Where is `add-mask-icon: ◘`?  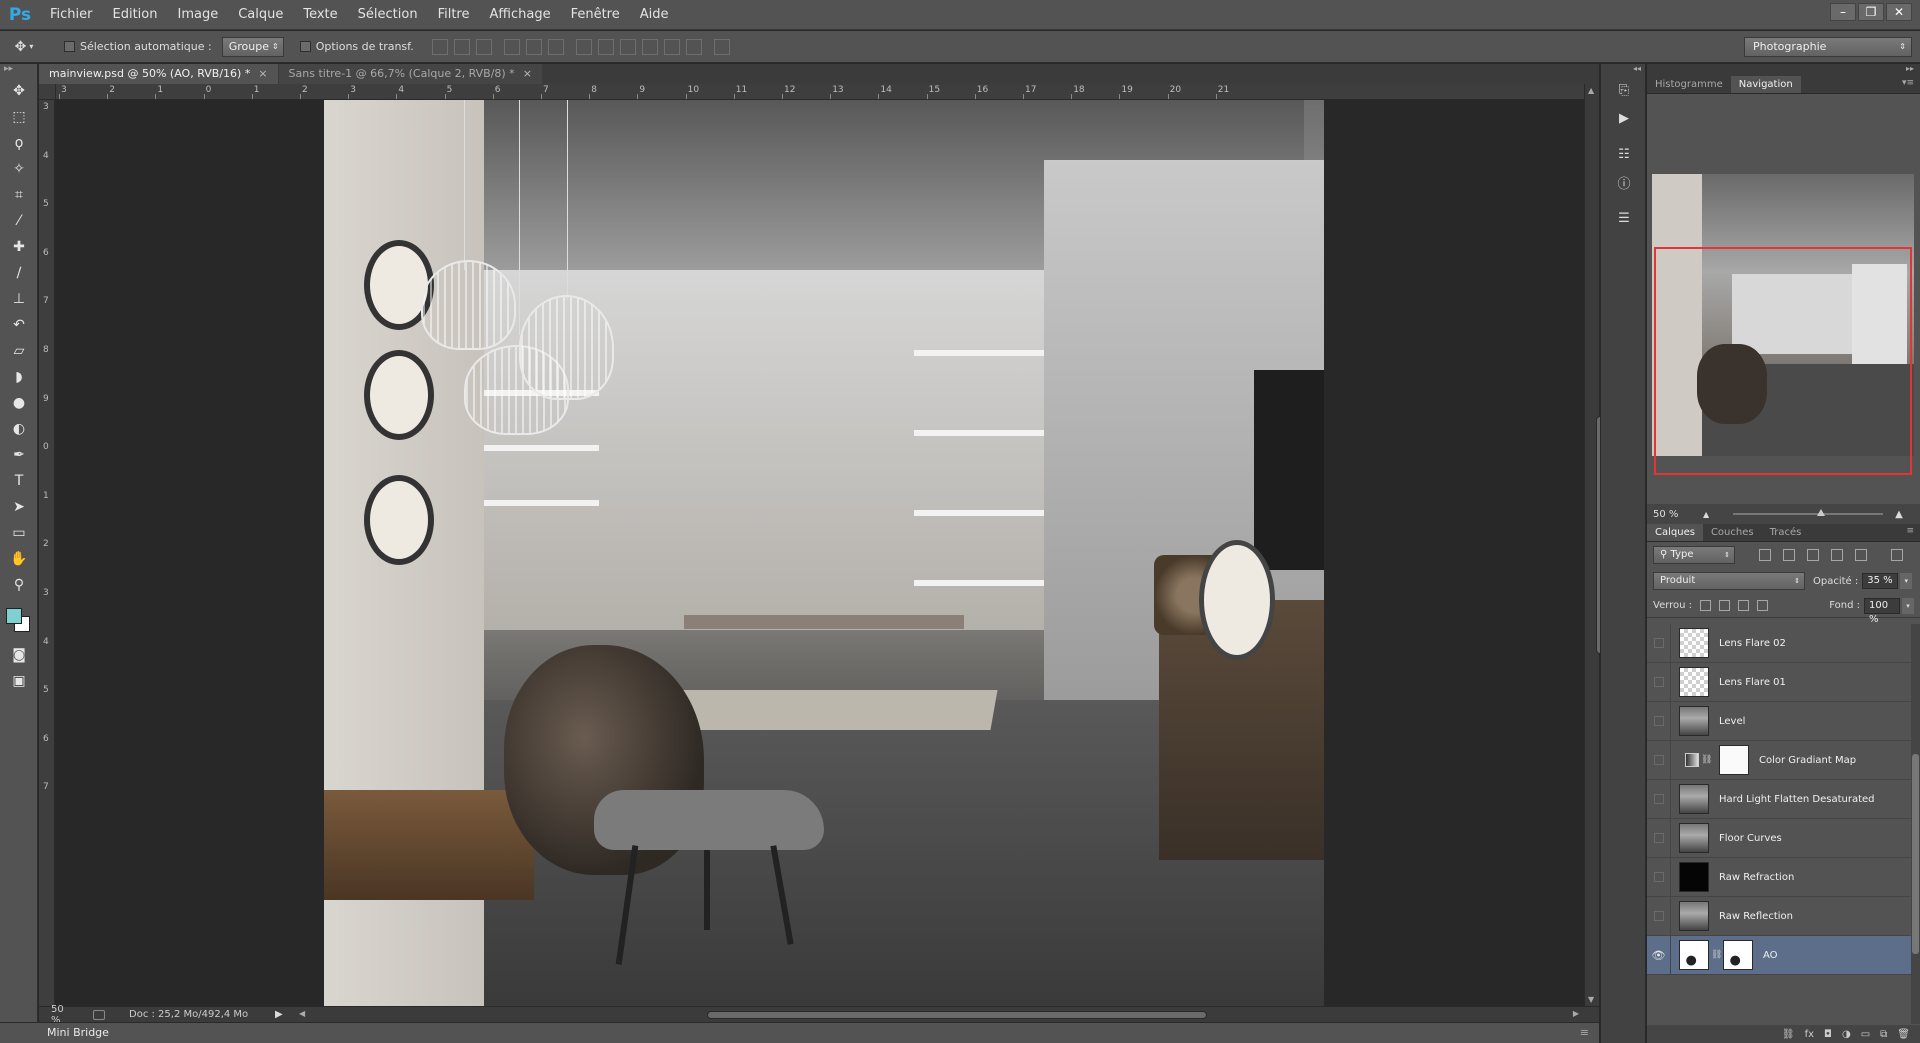 add-mask-icon: ◘ is located at coordinates (1828, 1034).